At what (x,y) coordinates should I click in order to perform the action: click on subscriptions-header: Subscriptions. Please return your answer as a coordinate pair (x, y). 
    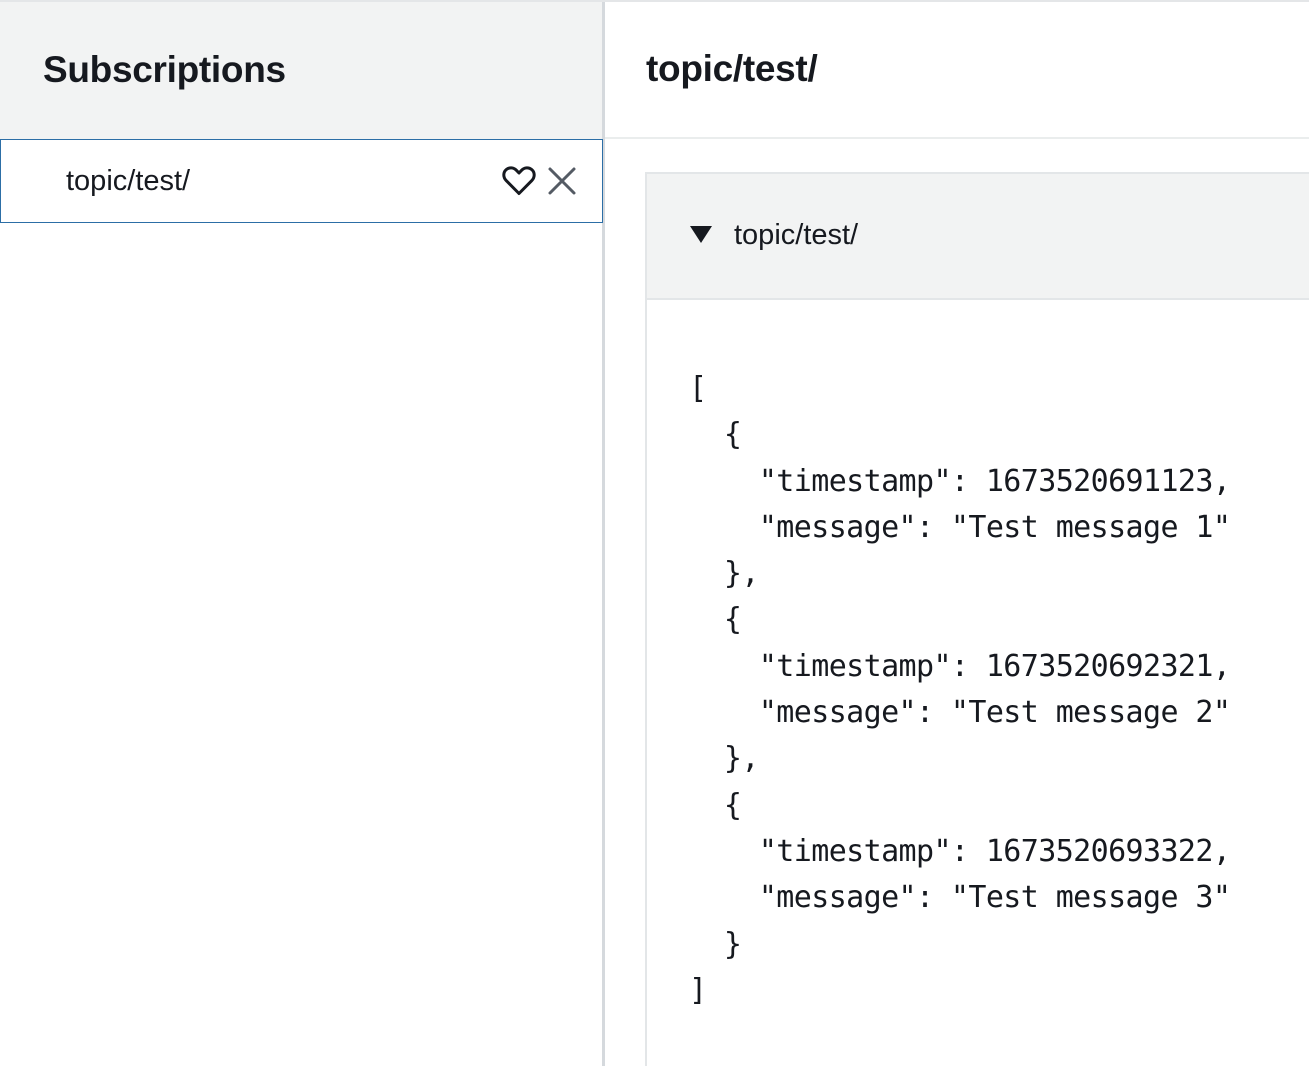
    Looking at the image, I should click on (301, 70).